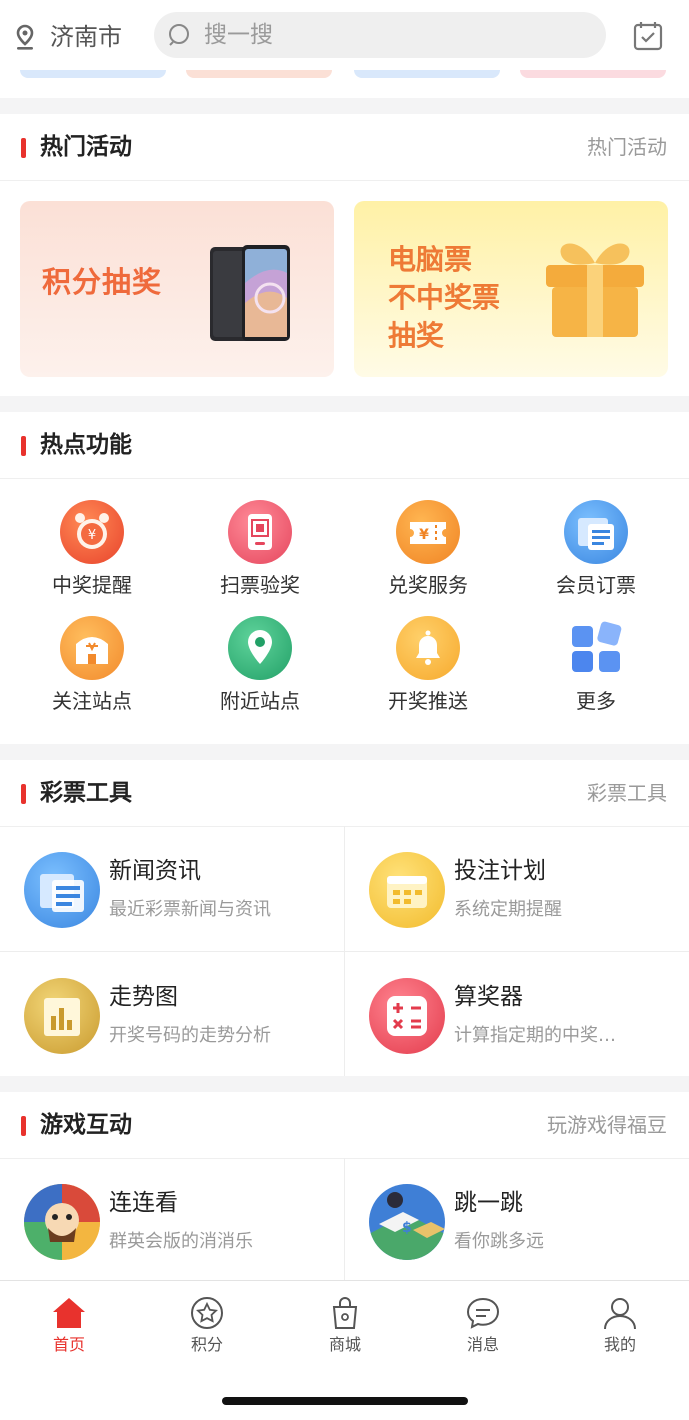 Image resolution: width=689 pixels, height=1420 pixels. What do you see at coordinates (206, 1344) in the screenshot?
I see `tab-label: 积分` at bounding box center [206, 1344].